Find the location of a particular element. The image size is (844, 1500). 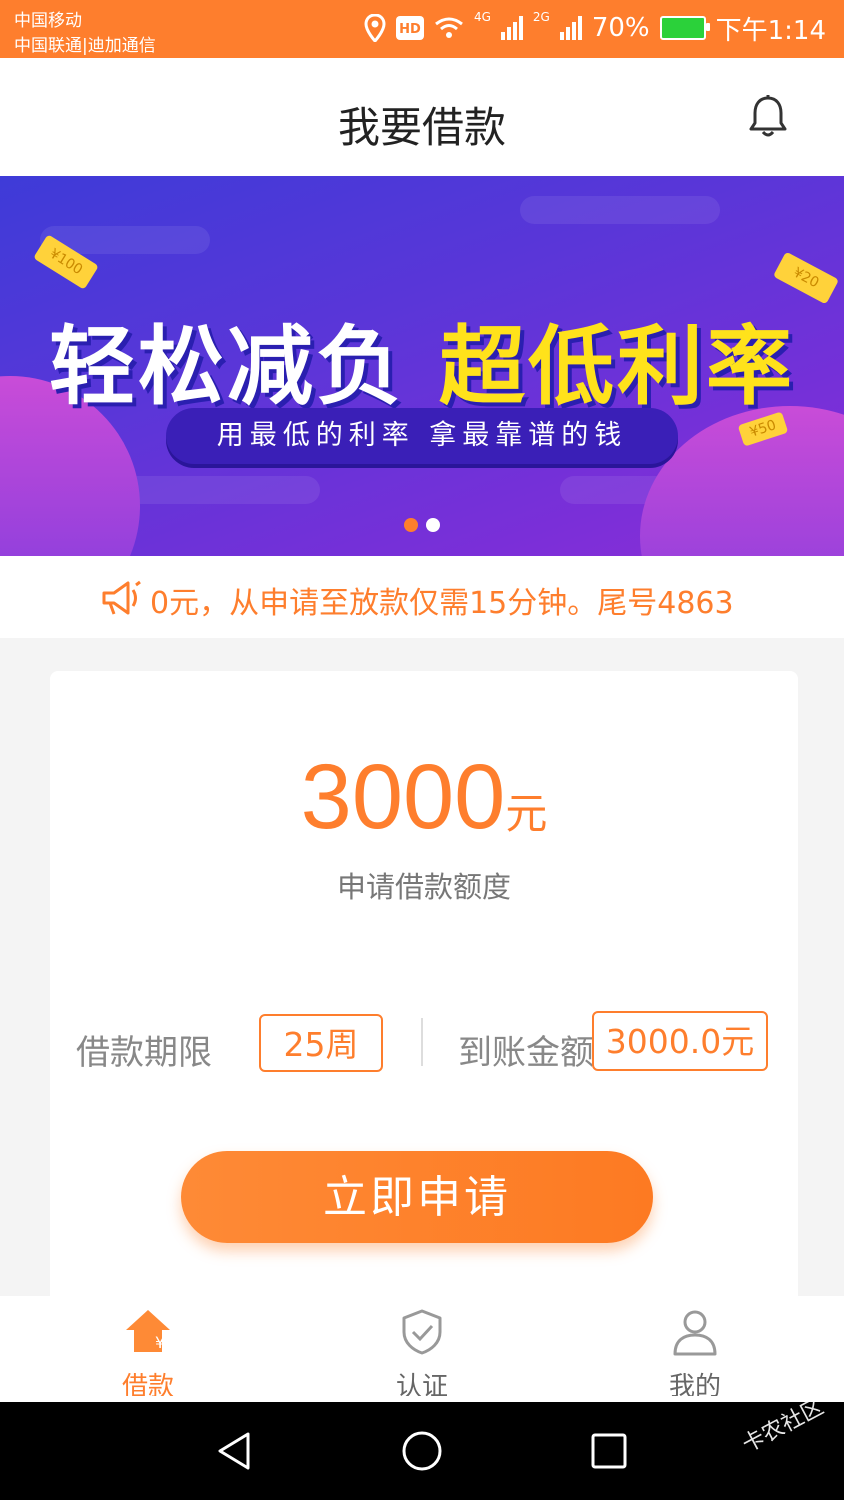

bottom-tab-bar: ¥ 借款 认证 我的 is located at coordinates (422, 1349).